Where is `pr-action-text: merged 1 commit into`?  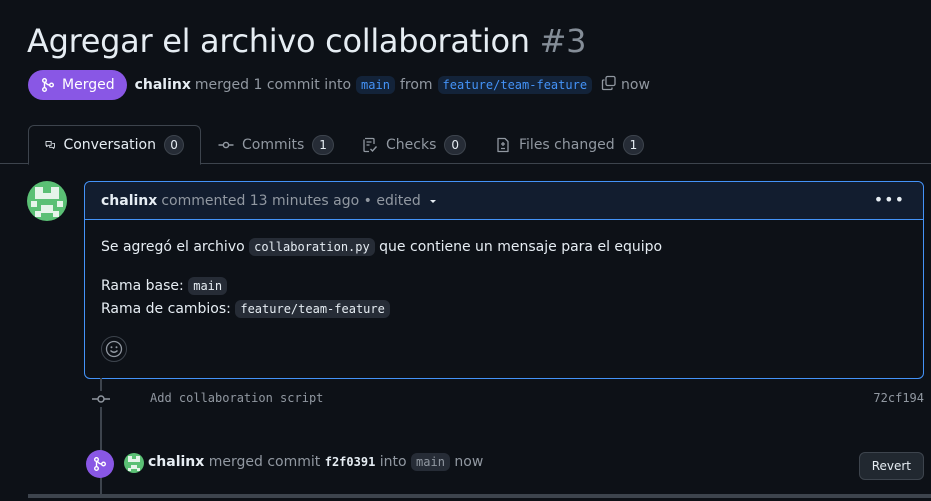 pr-action-text: merged 1 commit into is located at coordinates (273, 85).